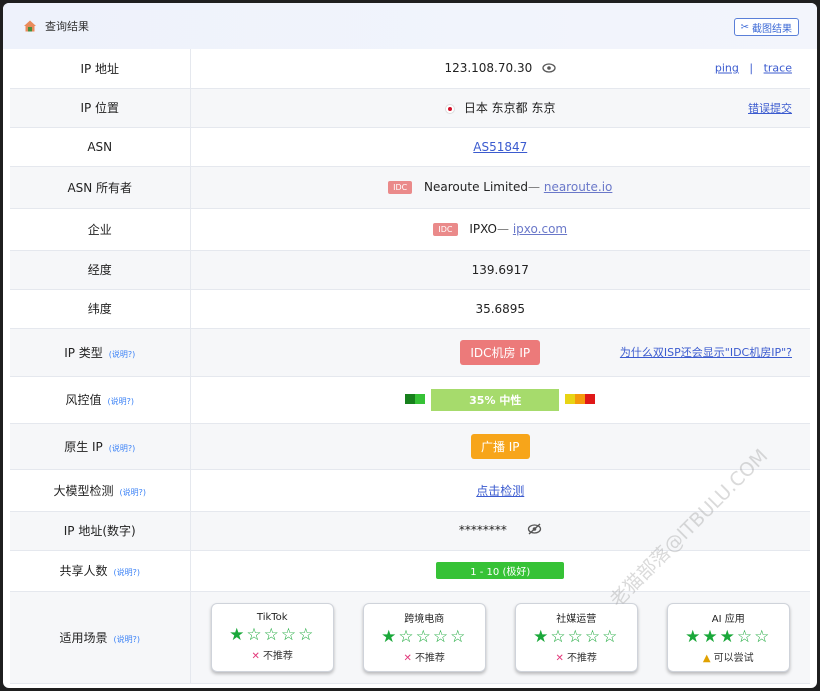 The width and height of the screenshot is (820, 691). Describe the element at coordinates (410, 69) in the screenshot. I see `row-ip-address: IP 地址 123.108.70.30 ping | trace` at that location.